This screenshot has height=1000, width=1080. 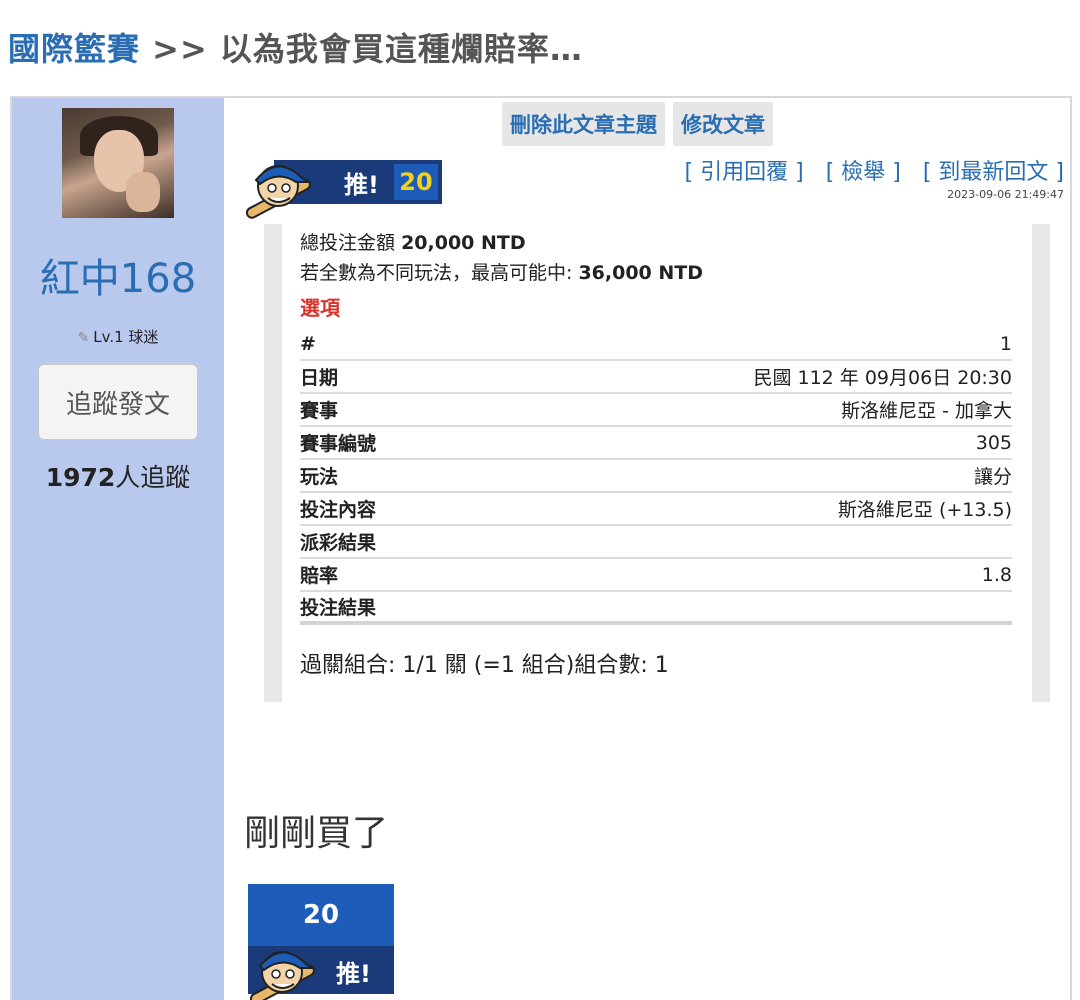 What do you see at coordinates (321, 942) in the screenshot?
I see `push-tile: 20 推!` at bounding box center [321, 942].